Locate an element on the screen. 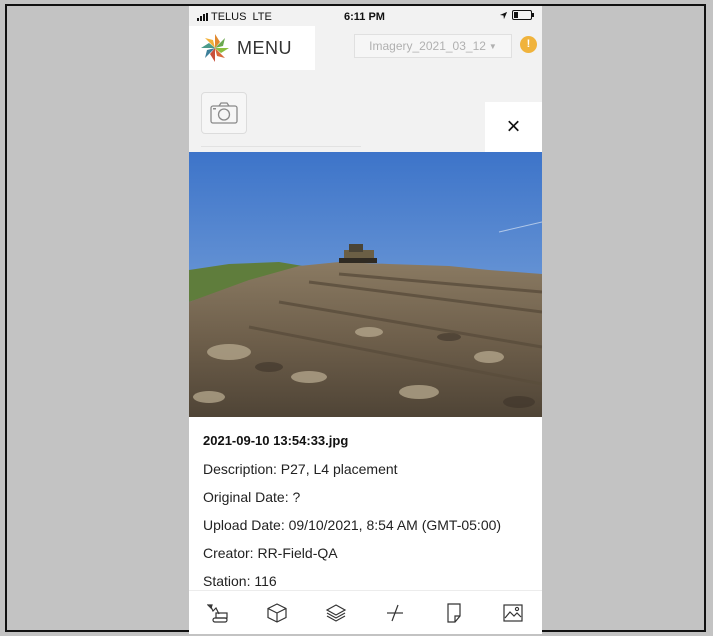 This screenshot has height=636, width=713. bottom-toolbar is located at coordinates (365, 612).